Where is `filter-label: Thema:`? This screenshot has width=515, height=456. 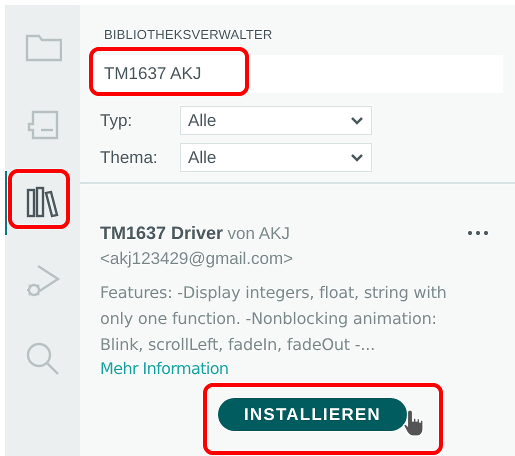 filter-label: Thema: is located at coordinates (129, 157).